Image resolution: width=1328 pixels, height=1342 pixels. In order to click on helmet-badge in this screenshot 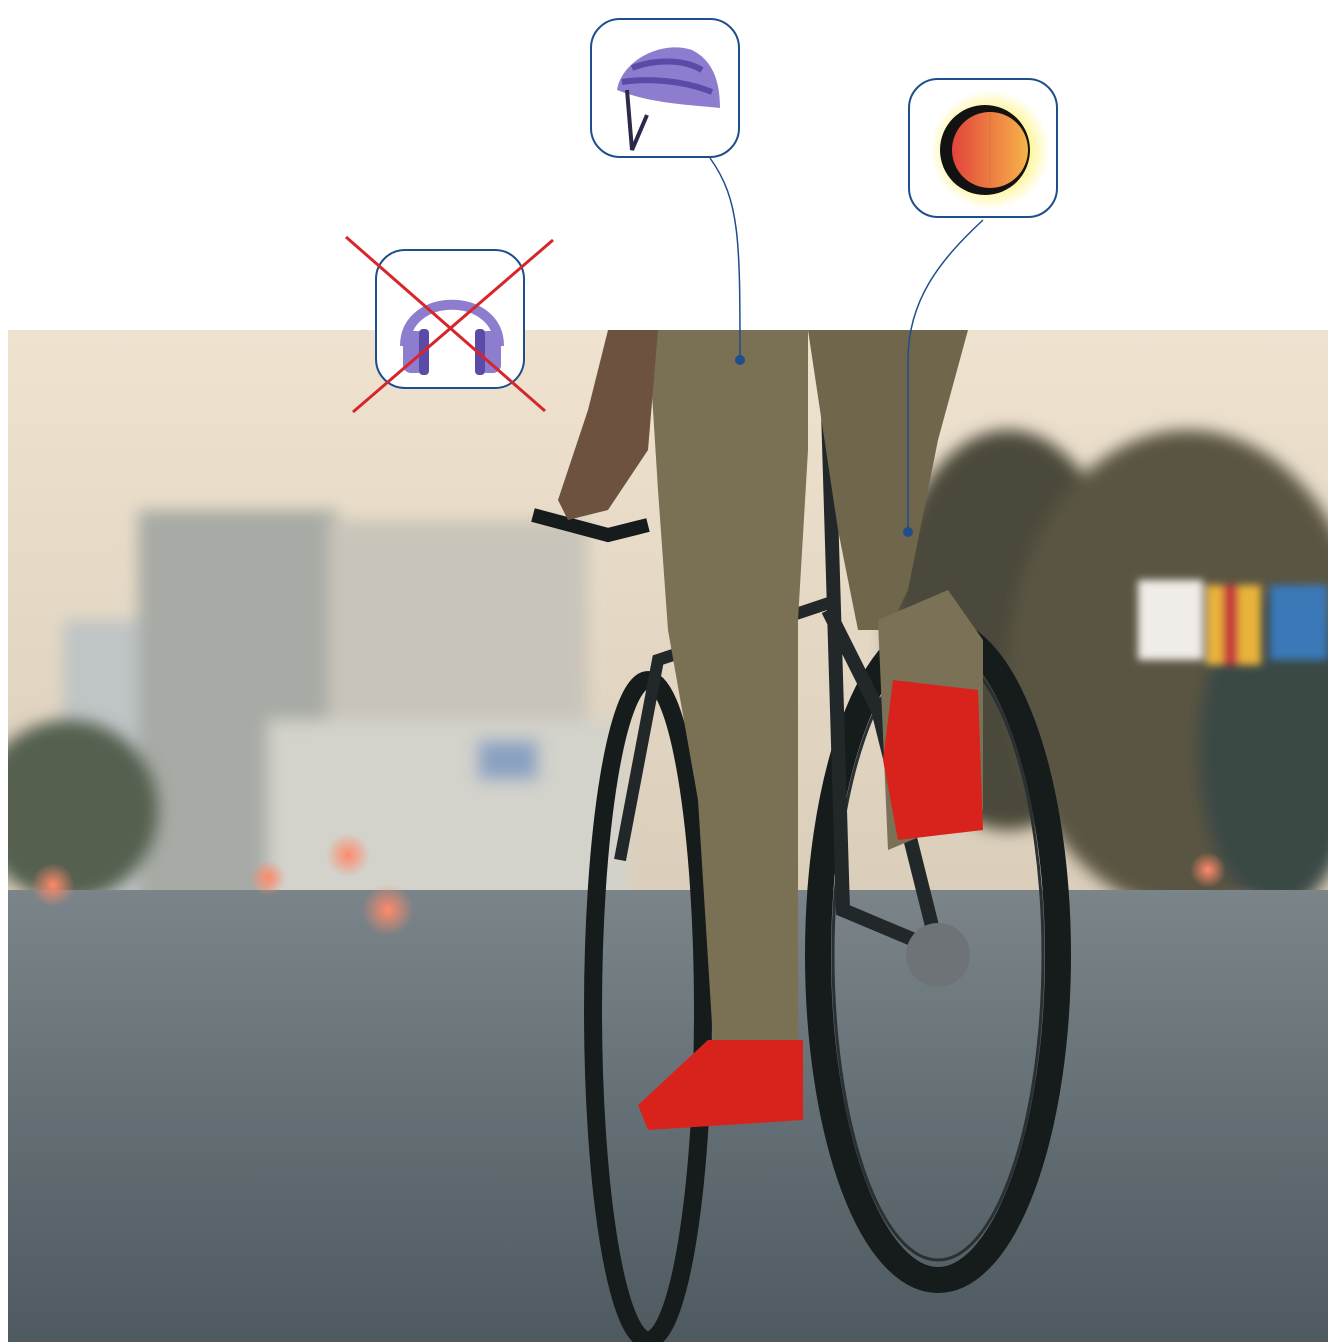, I will do `click(665, 88)`.